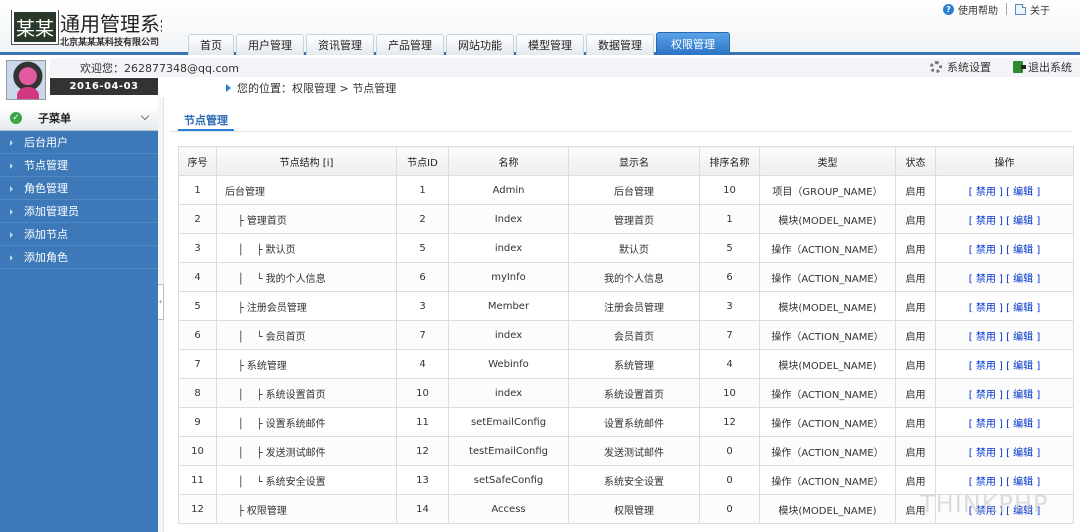 This screenshot has width=1080, height=532. Describe the element at coordinates (634, 451) in the screenshot. I see `cell-title: 发送测试邮件` at that location.